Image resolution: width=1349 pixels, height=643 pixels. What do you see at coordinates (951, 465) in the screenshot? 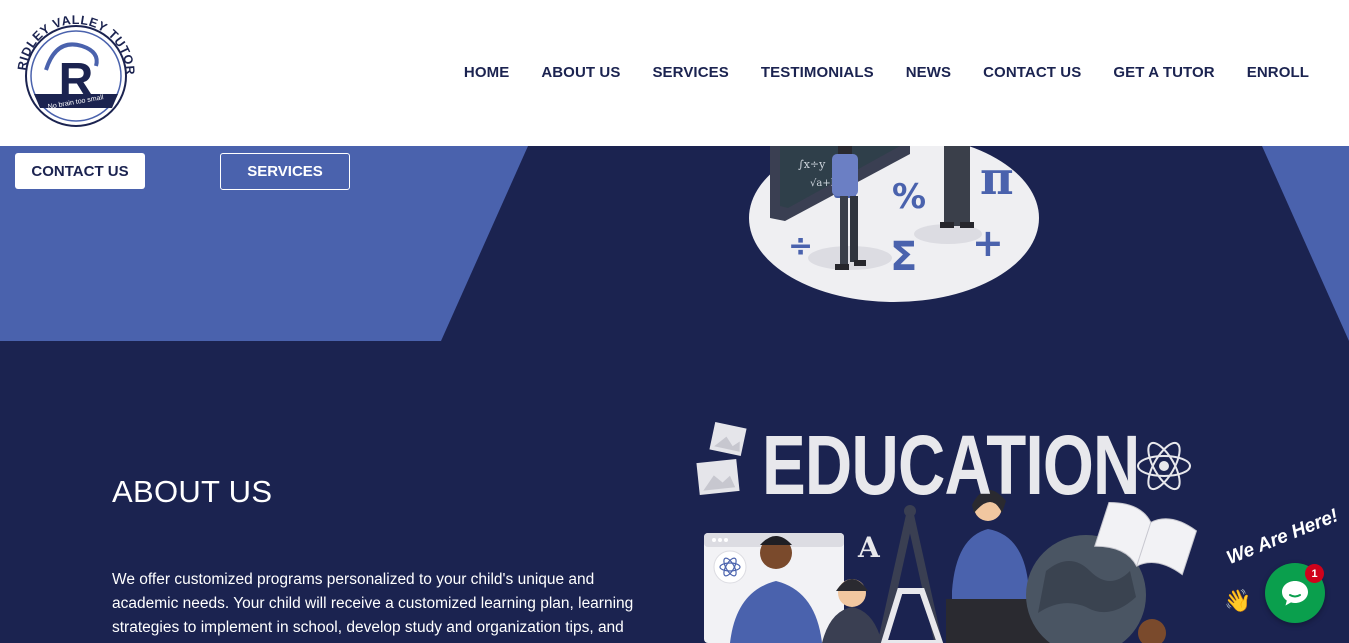
I see `education-heading-graphic: EDUCATION` at bounding box center [951, 465].